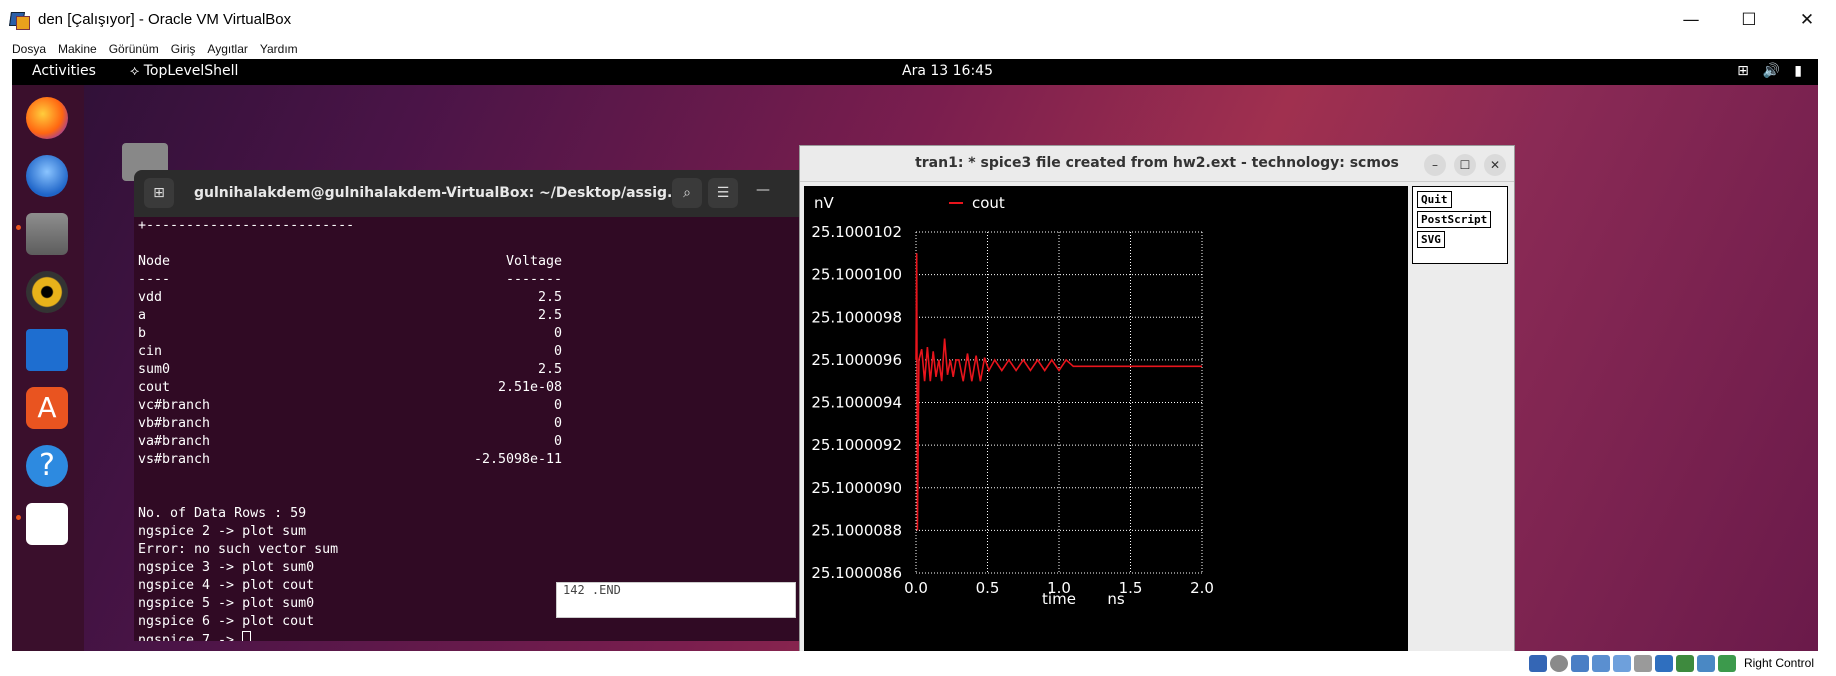 The height and width of the screenshot is (676, 1836). I want to click on postscript-button: PostScript, so click(1454, 219).